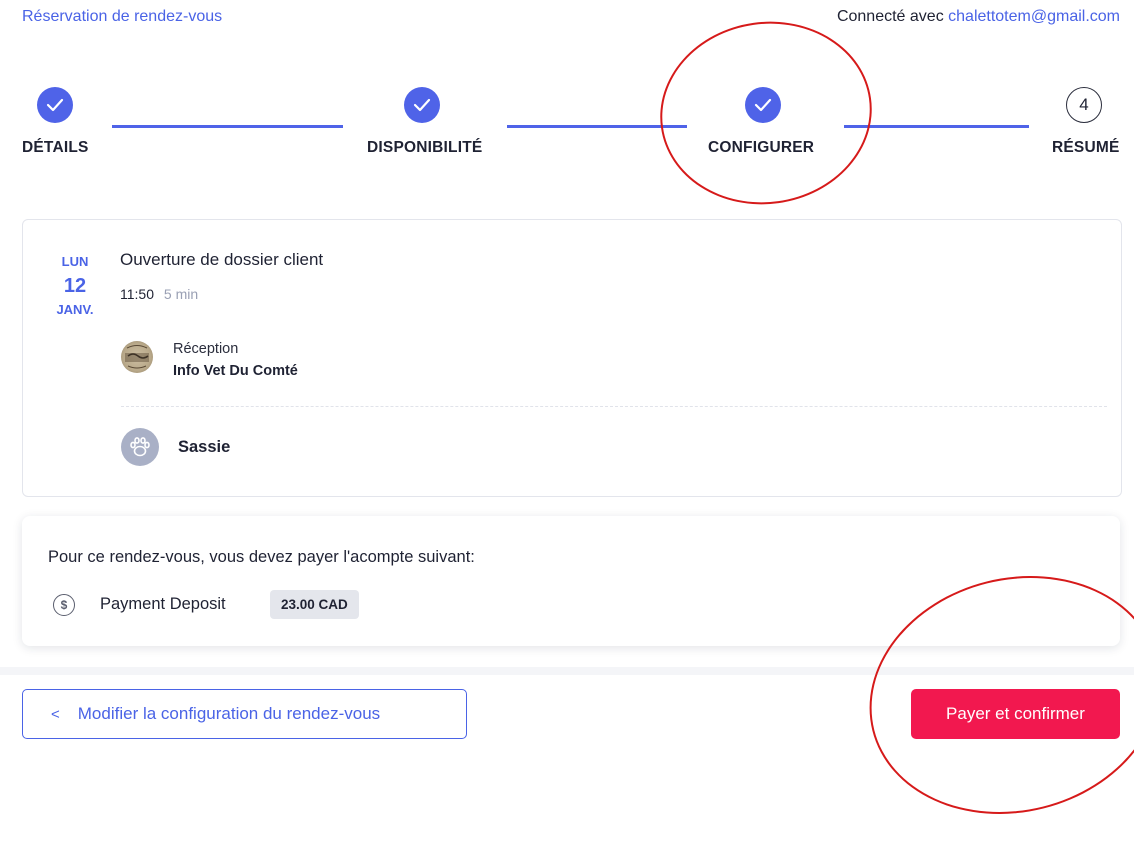  Describe the element at coordinates (204, 447) in the screenshot. I see `pet-name: Sassie` at that location.